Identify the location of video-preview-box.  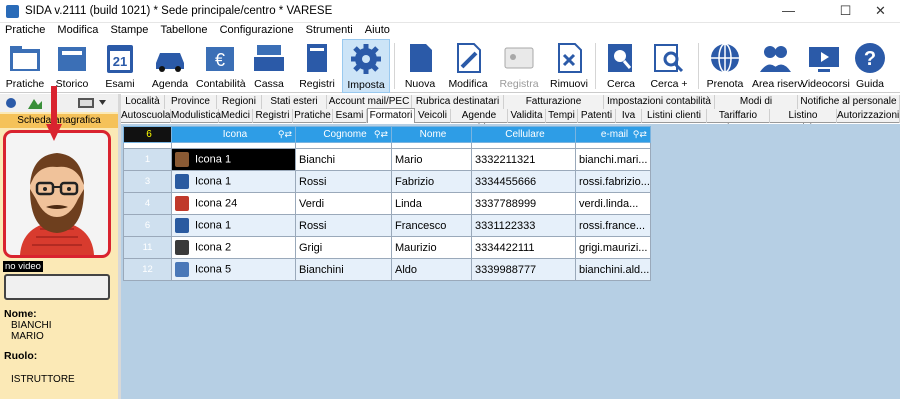
(57, 287).